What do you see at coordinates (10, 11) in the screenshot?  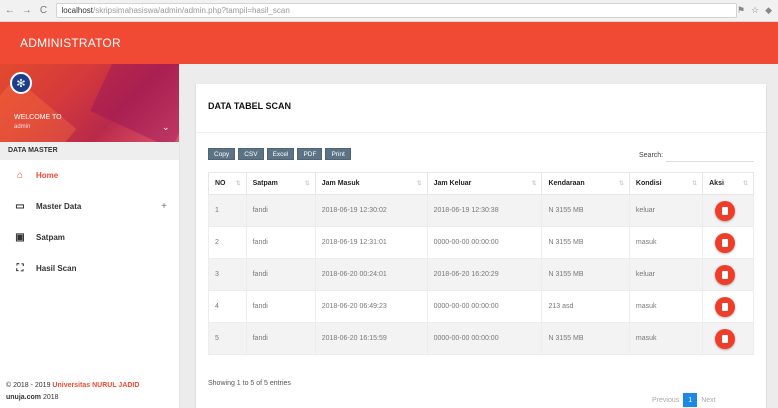 I see `back-icon: ←` at bounding box center [10, 11].